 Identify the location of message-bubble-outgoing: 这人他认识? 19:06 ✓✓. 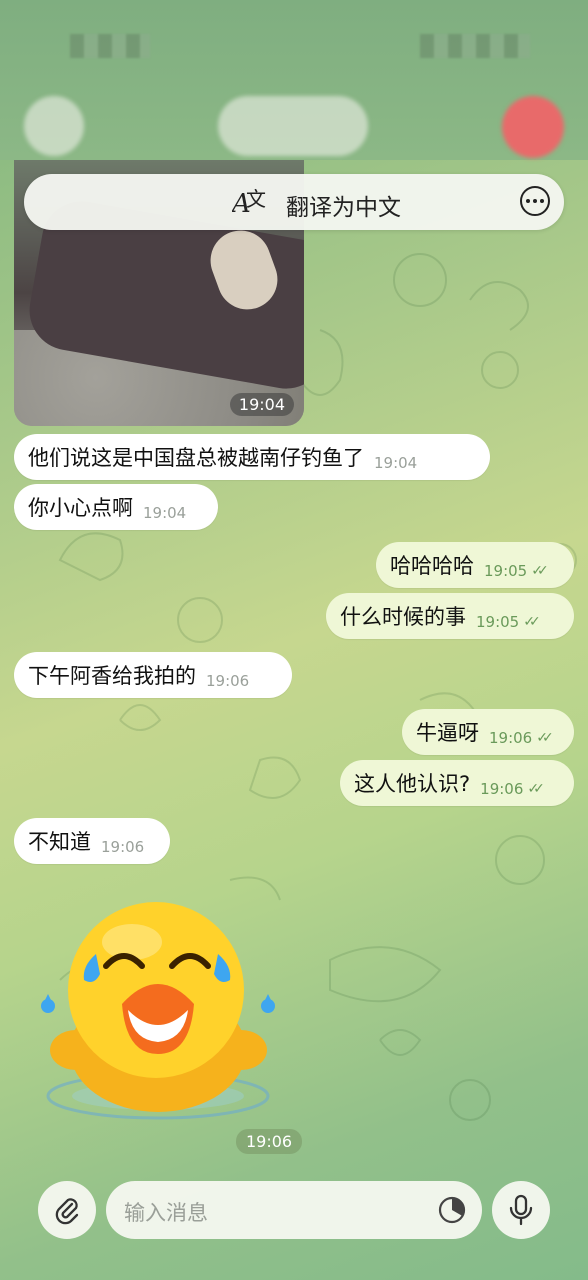
(457, 783).